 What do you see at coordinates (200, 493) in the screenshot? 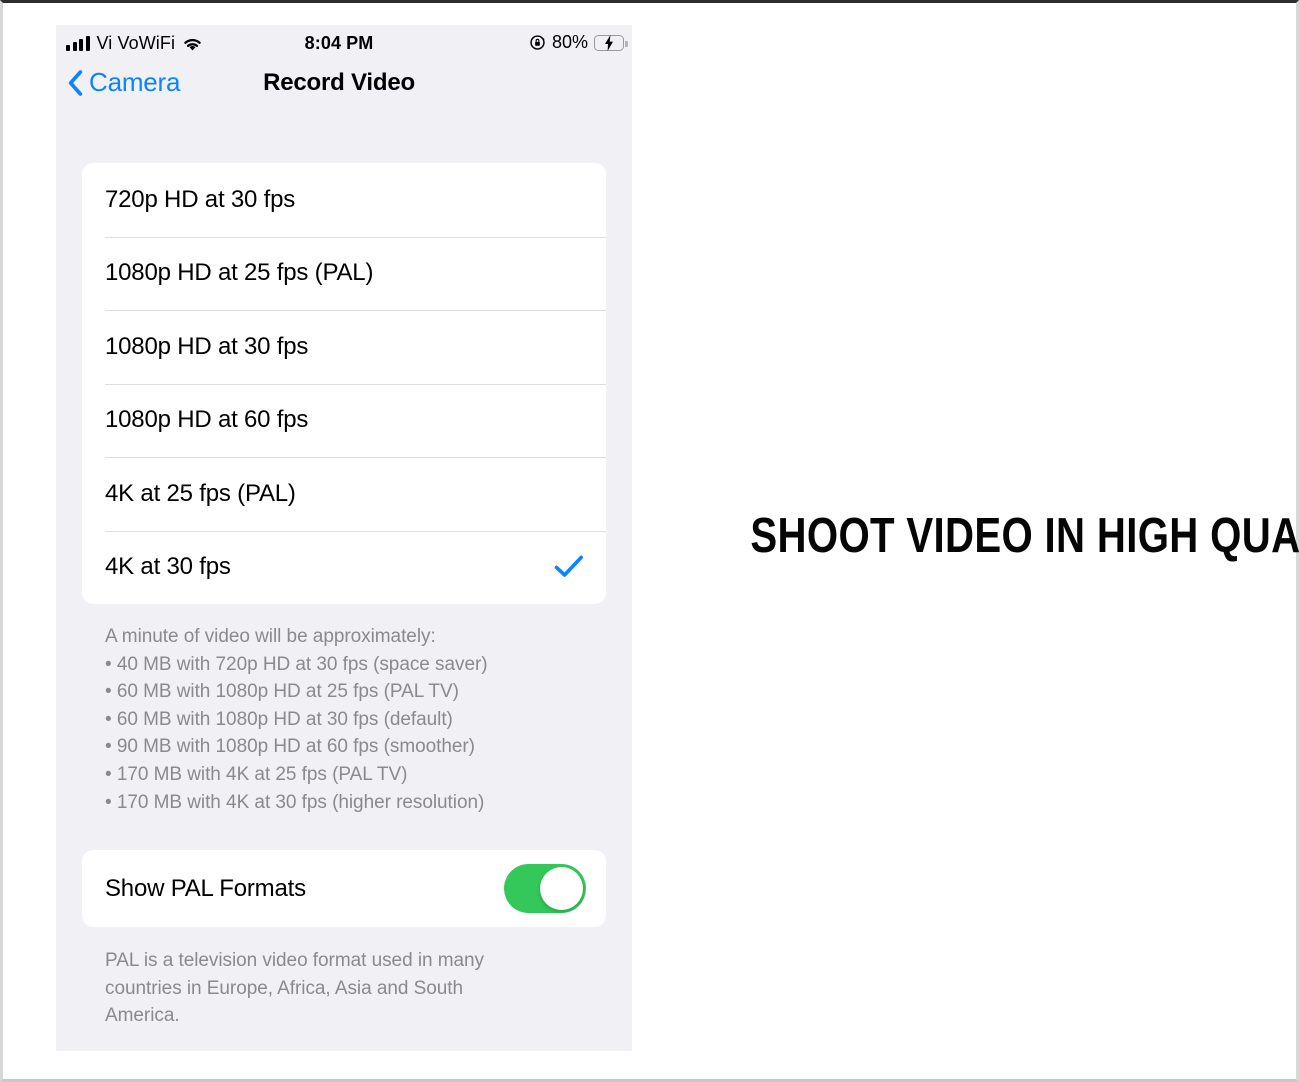
I see `list-item-label: 4K at 25 fps (PAL)` at bounding box center [200, 493].